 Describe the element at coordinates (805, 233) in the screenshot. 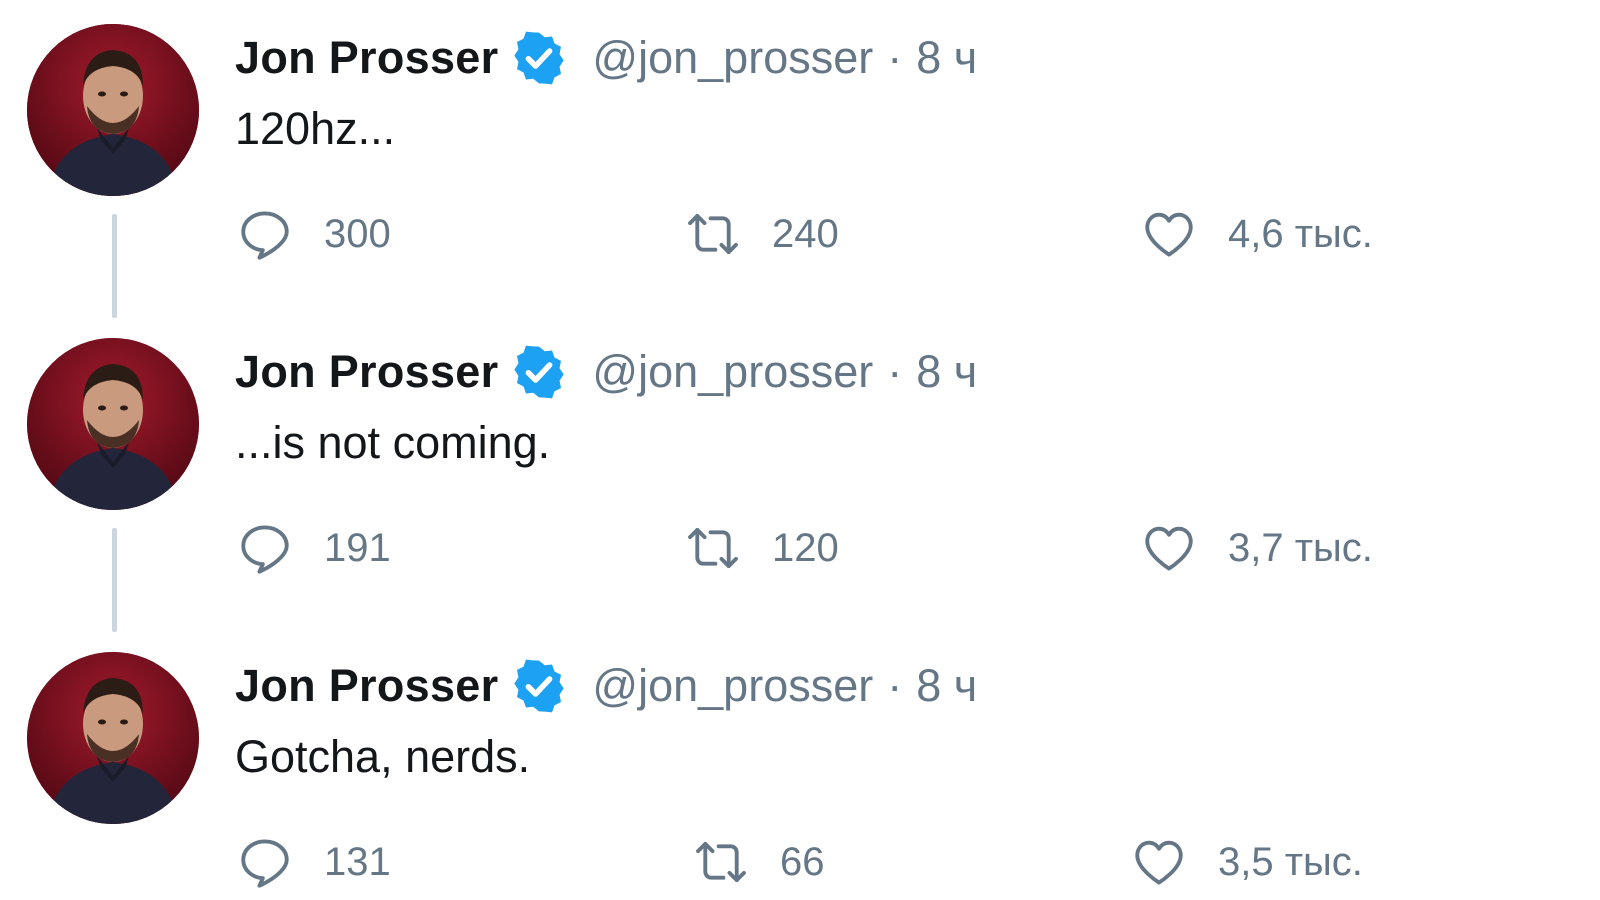

I see `retweet-count: 240` at that location.